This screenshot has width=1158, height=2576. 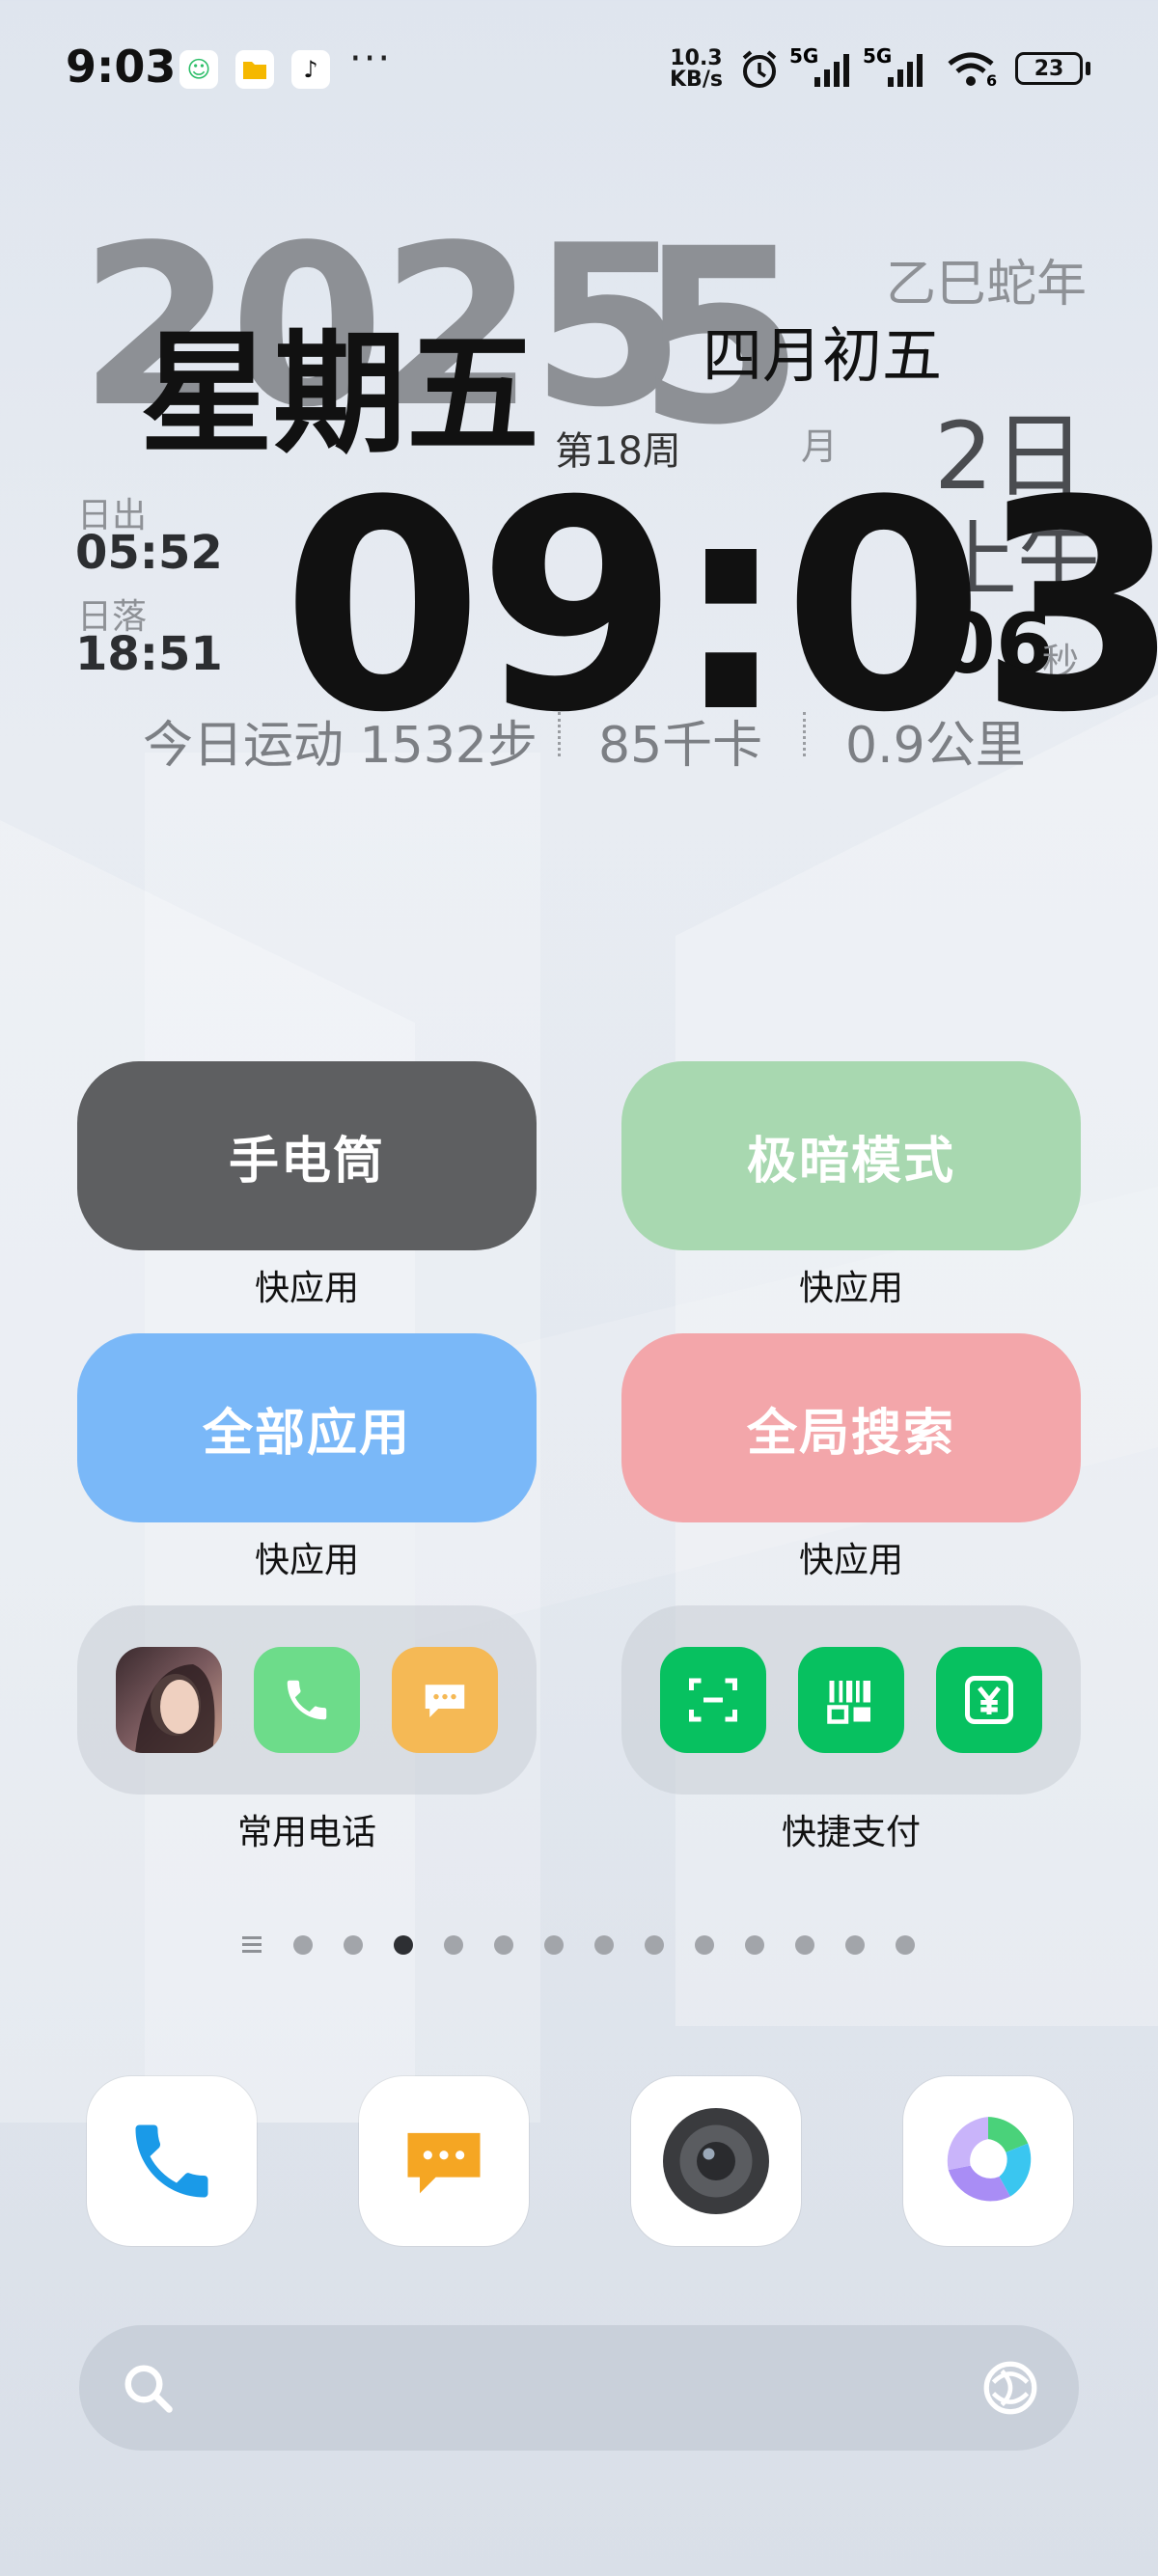 What do you see at coordinates (121, 67) in the screenshot?
I see `status-time: 9:03` at bounding box center [121, 67].